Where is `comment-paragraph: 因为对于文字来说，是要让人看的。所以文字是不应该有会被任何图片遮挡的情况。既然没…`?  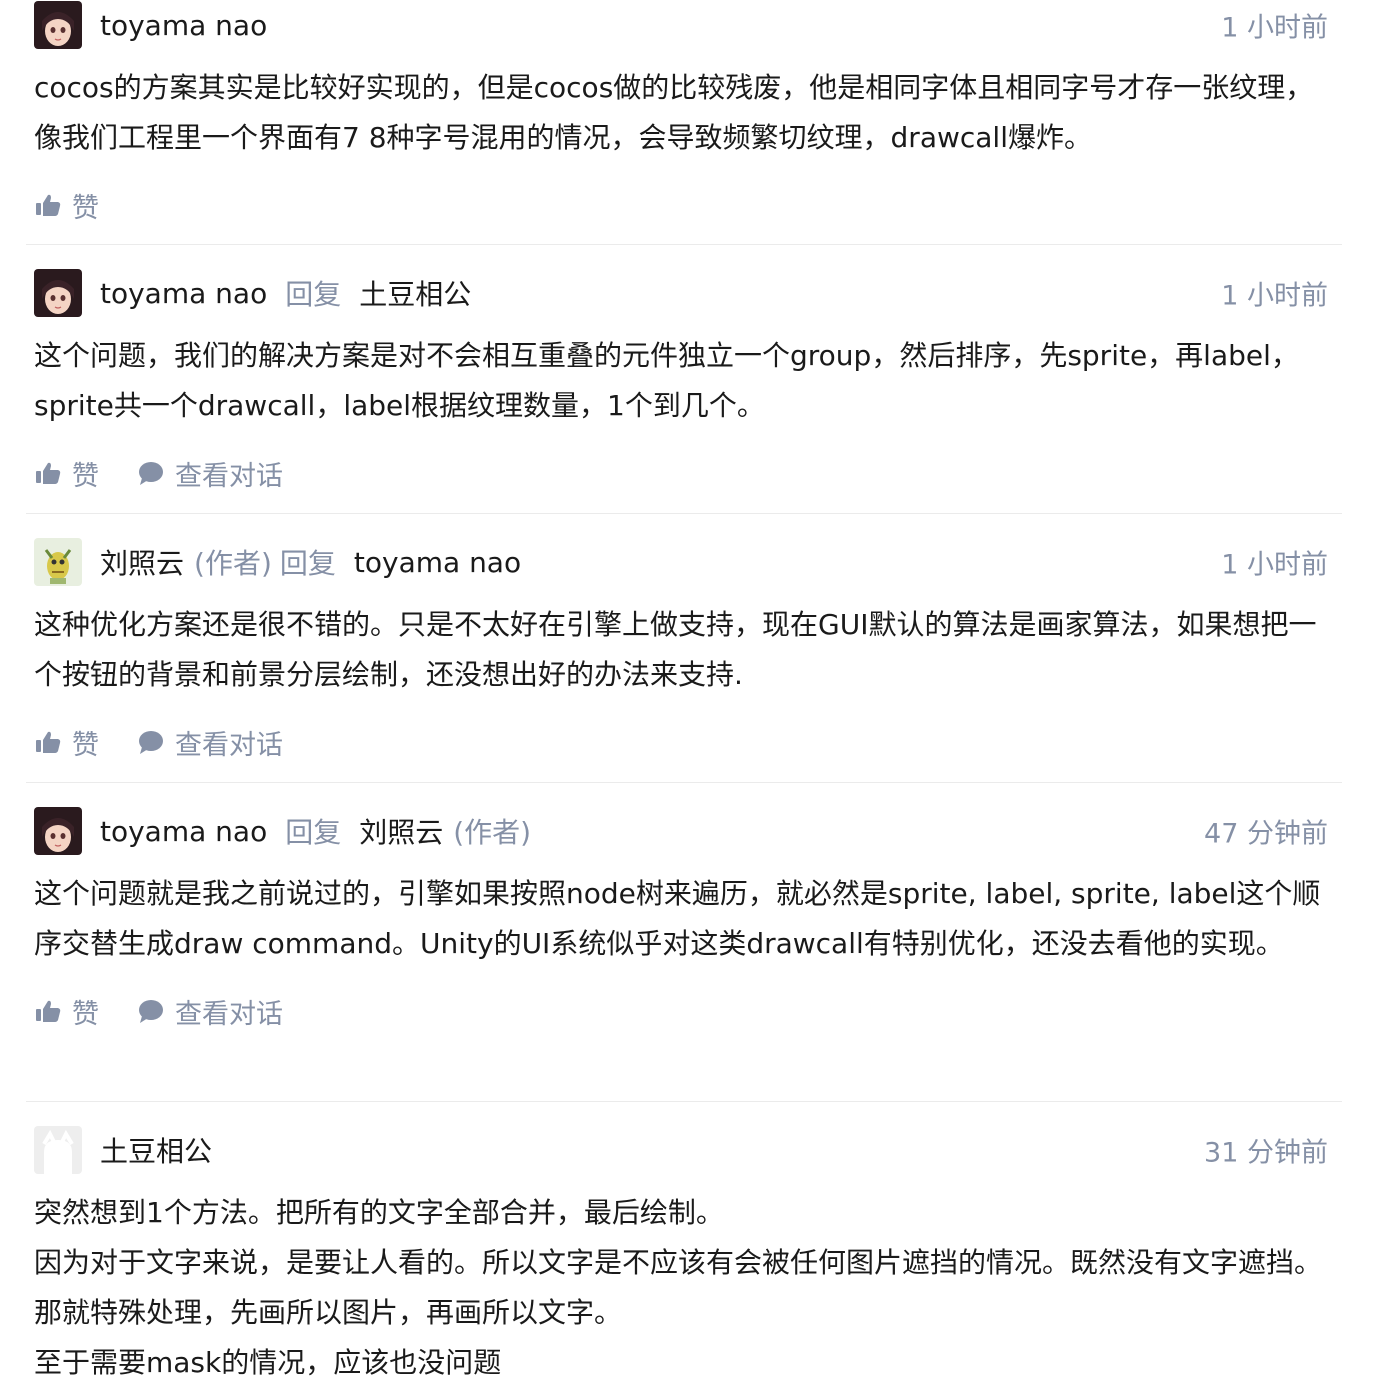 comment-paragraph: 因为对于文字来说，是要让人看的。所以文字是不应该有会被任何图片遮挡的情况。既然没… is located at coordinates (678, 1287).